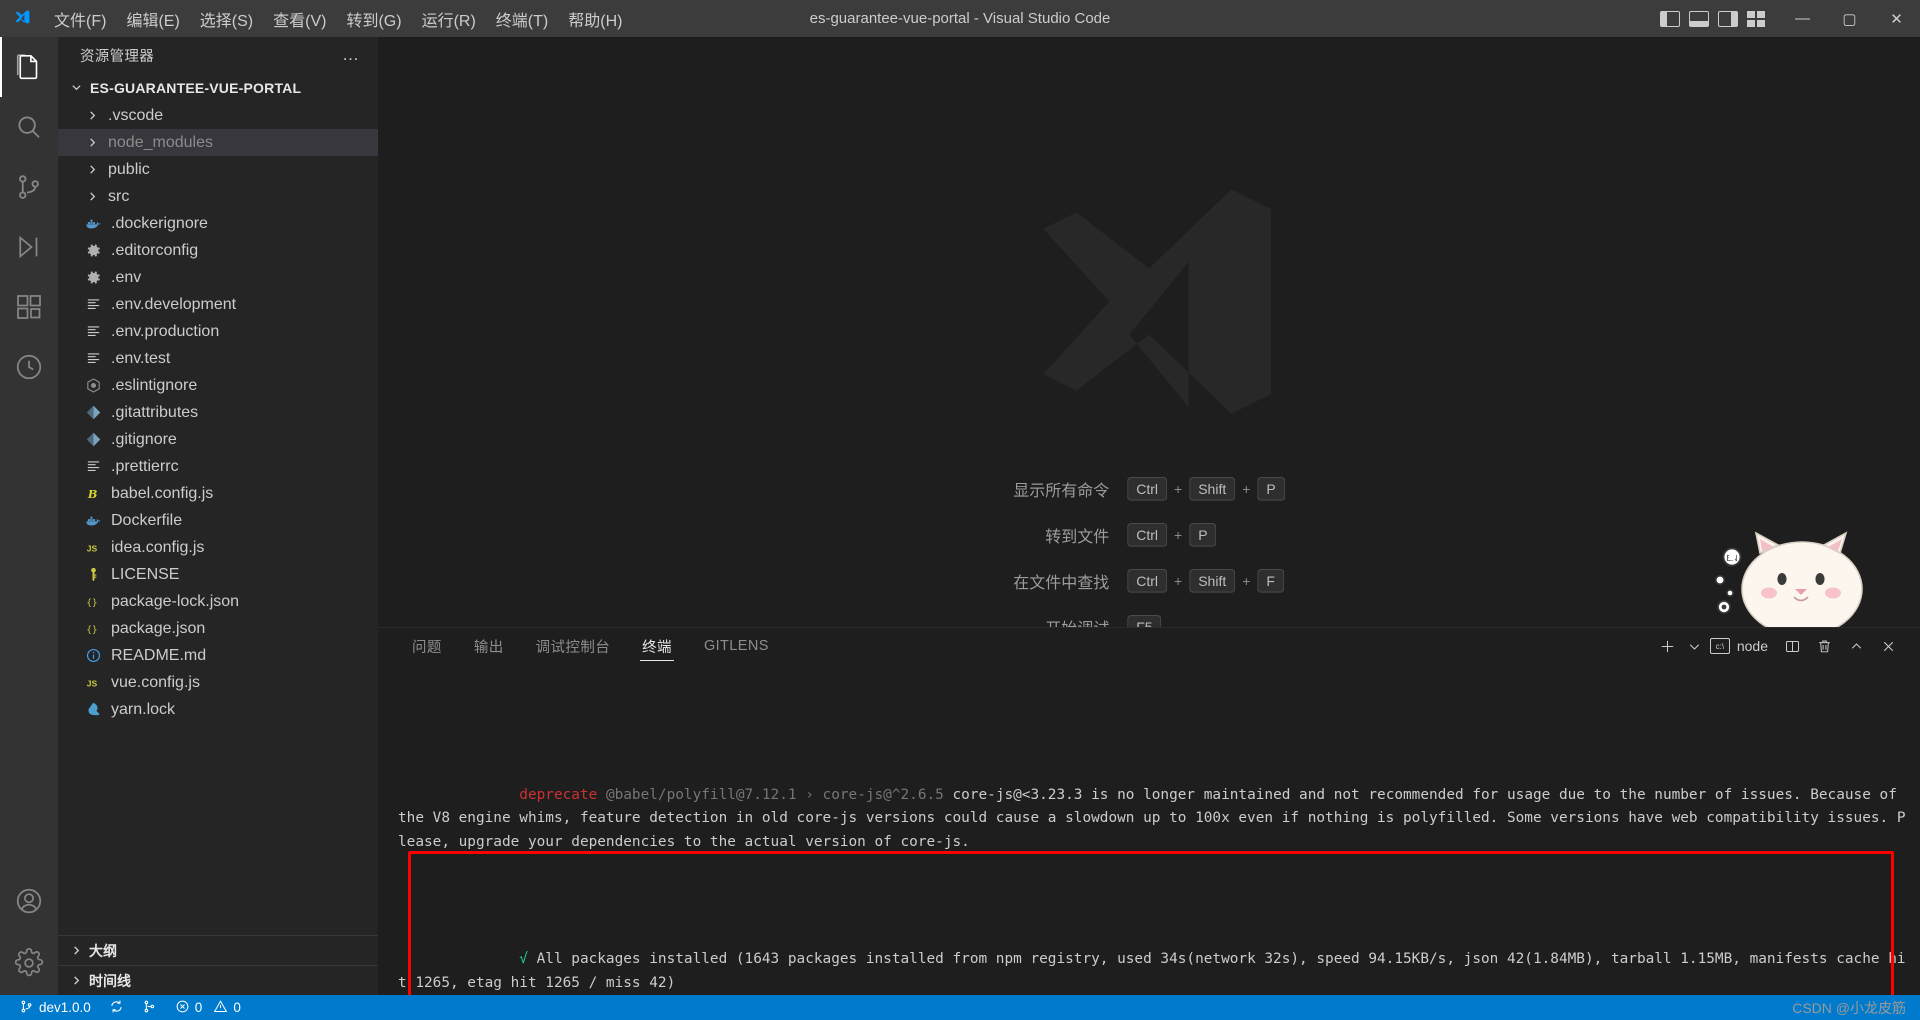 The image size is (1920, 1020). What do you see at coordinates (29, 963) in the screenshot?
I see `activity-manage-gear-icon` at bounding box center [29, 963].